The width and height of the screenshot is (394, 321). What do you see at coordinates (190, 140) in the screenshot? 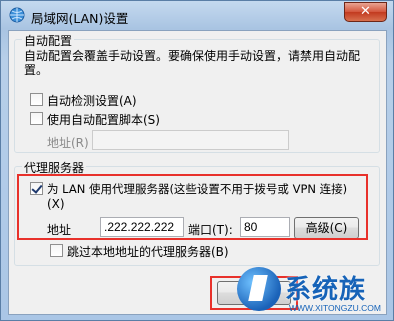
I see `script-address-input` at bounding box center [190, 140].